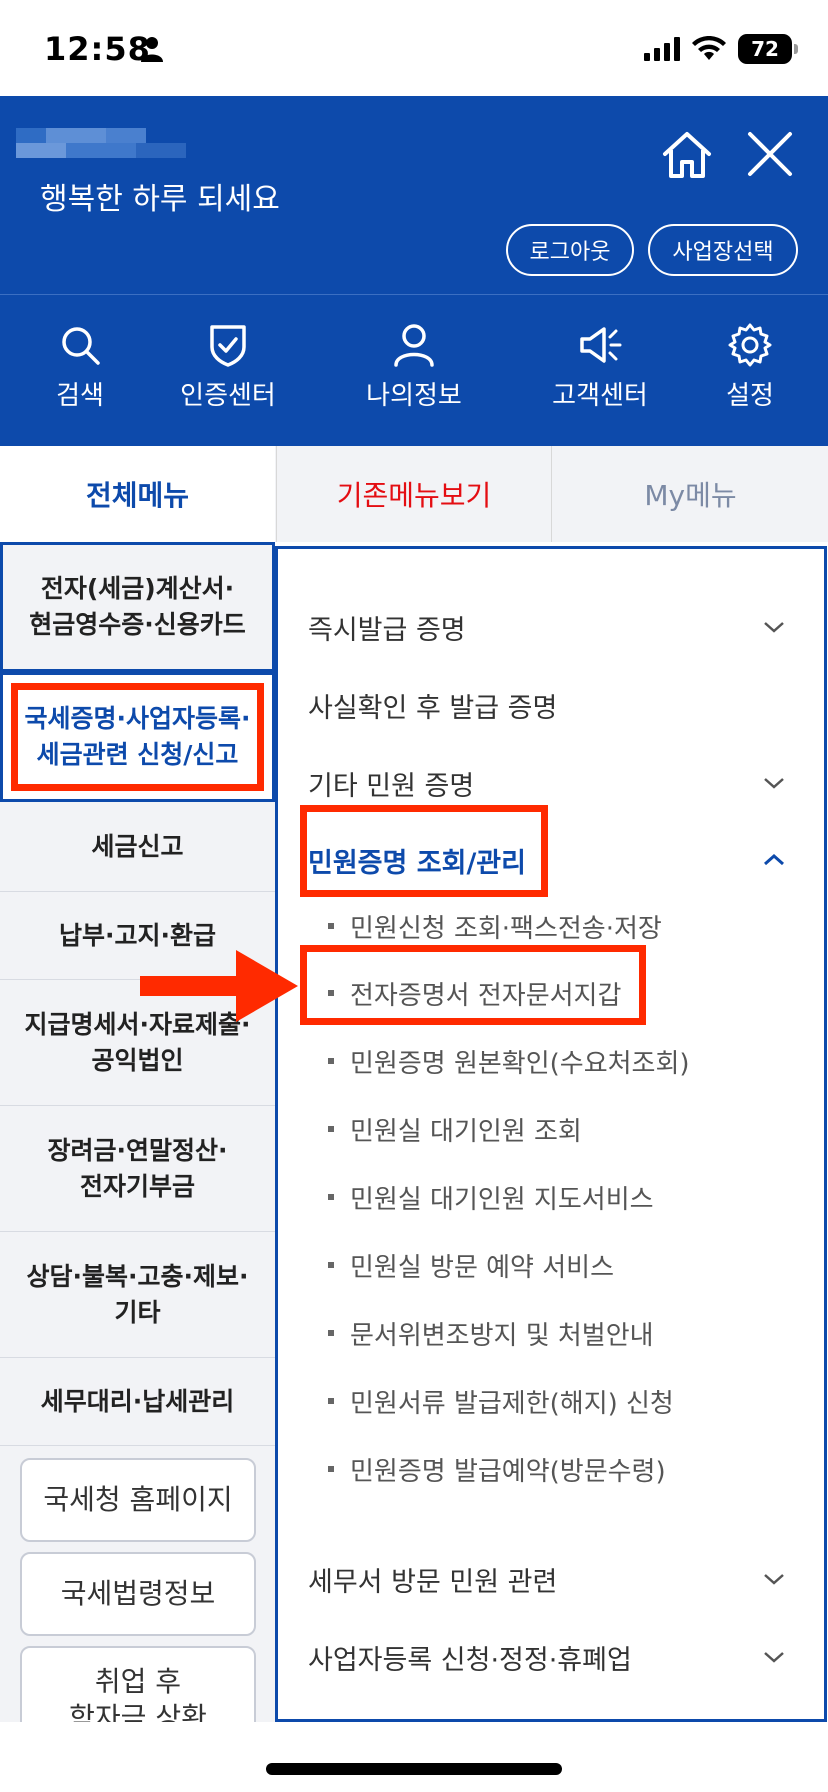  Describe the element at coordinates (414, 1769) in the screenshot. I see `home-indicator` at that location.